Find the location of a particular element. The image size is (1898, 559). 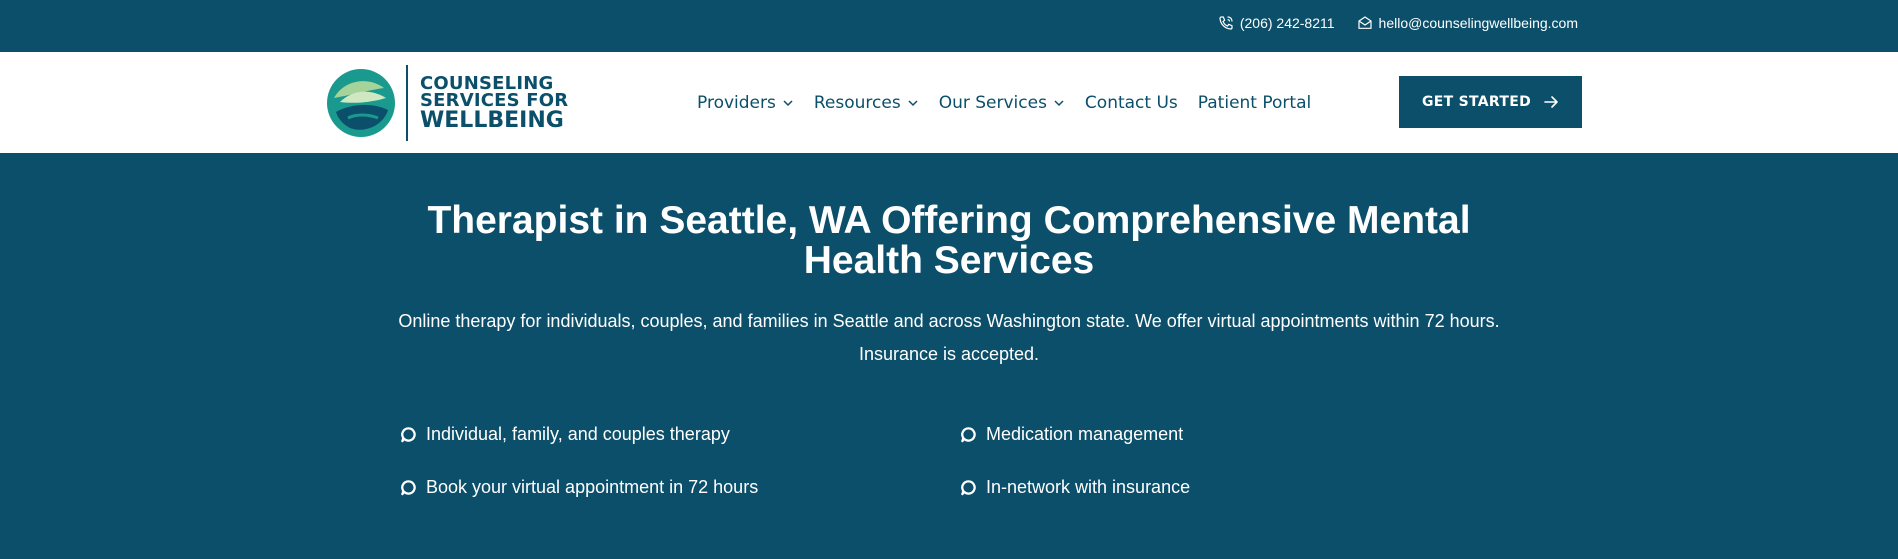

feature-item: Individual, family, and couples therapy is located at coordinates (680, 434).